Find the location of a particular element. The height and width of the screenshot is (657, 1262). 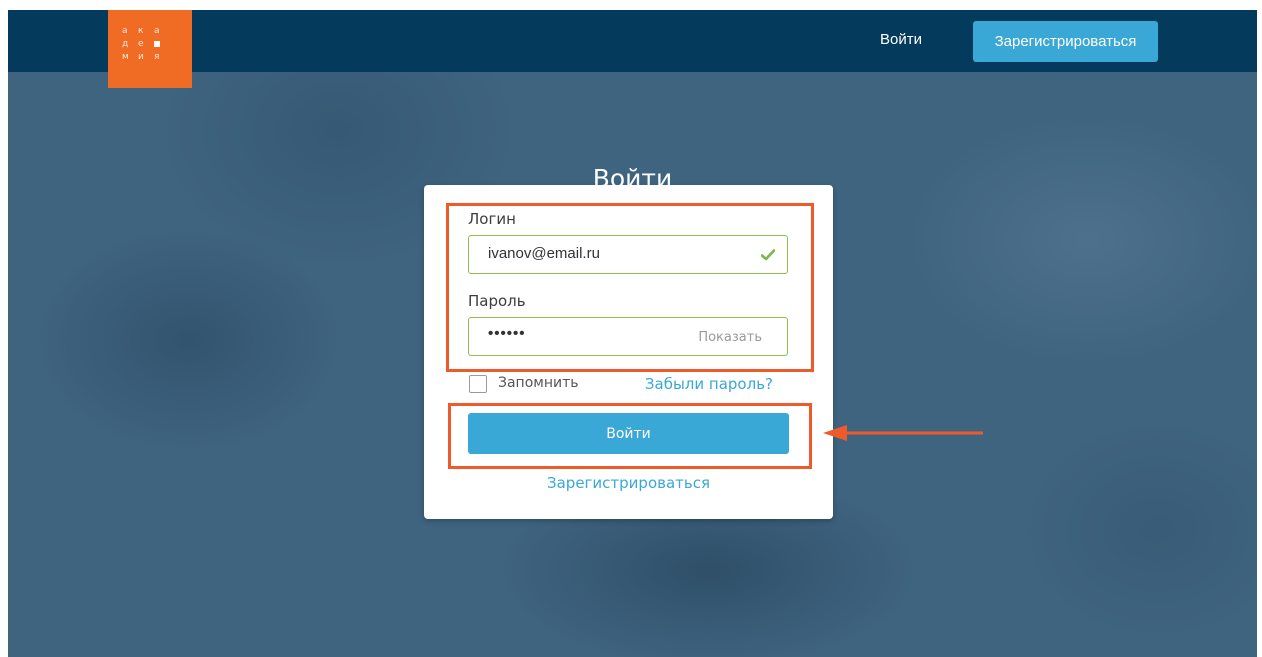

annotation-highlight-submit is located at coordinates (630, 436).